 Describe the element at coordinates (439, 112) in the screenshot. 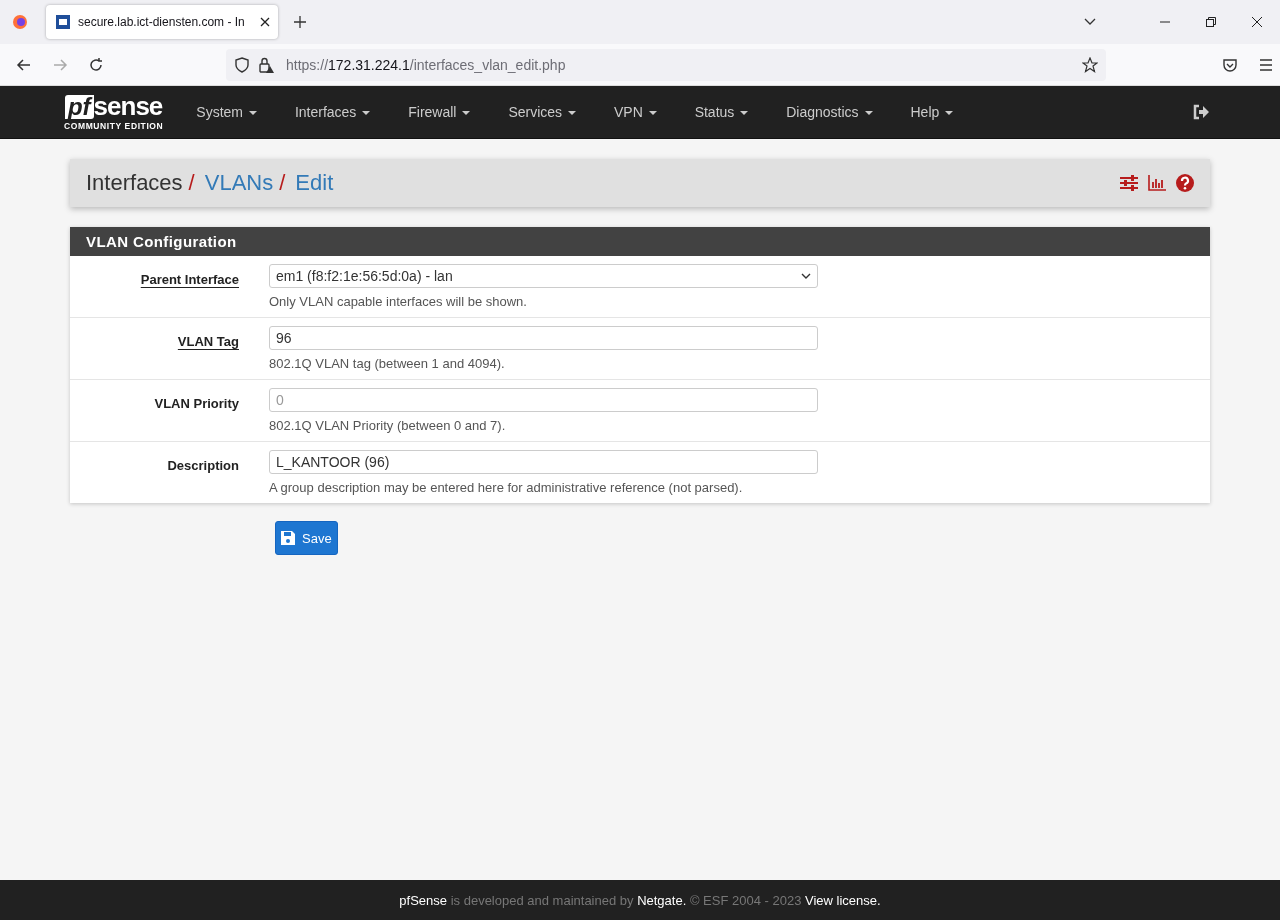

I see `nav-menu-item: Firewall` at that location.